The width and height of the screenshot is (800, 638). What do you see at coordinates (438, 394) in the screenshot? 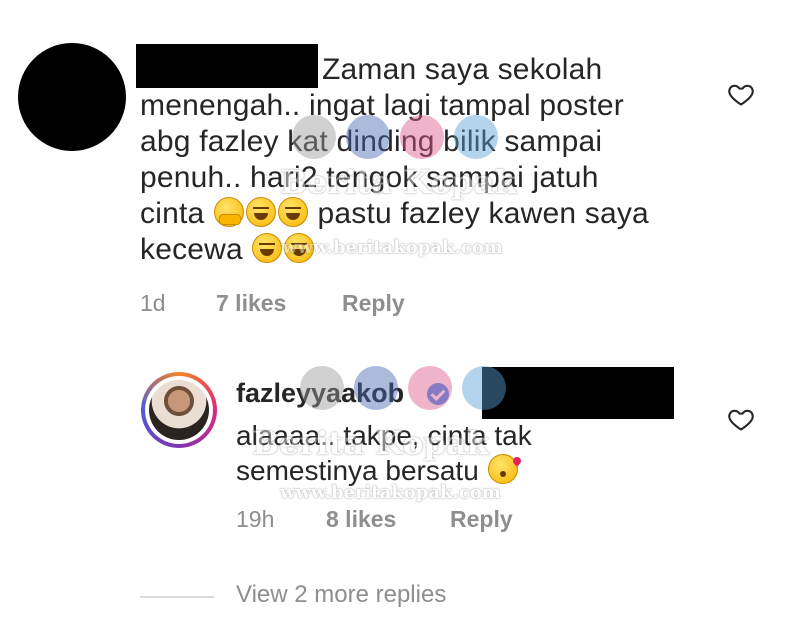
I see `verified-badge-icon` at bounding box center [438, 394].